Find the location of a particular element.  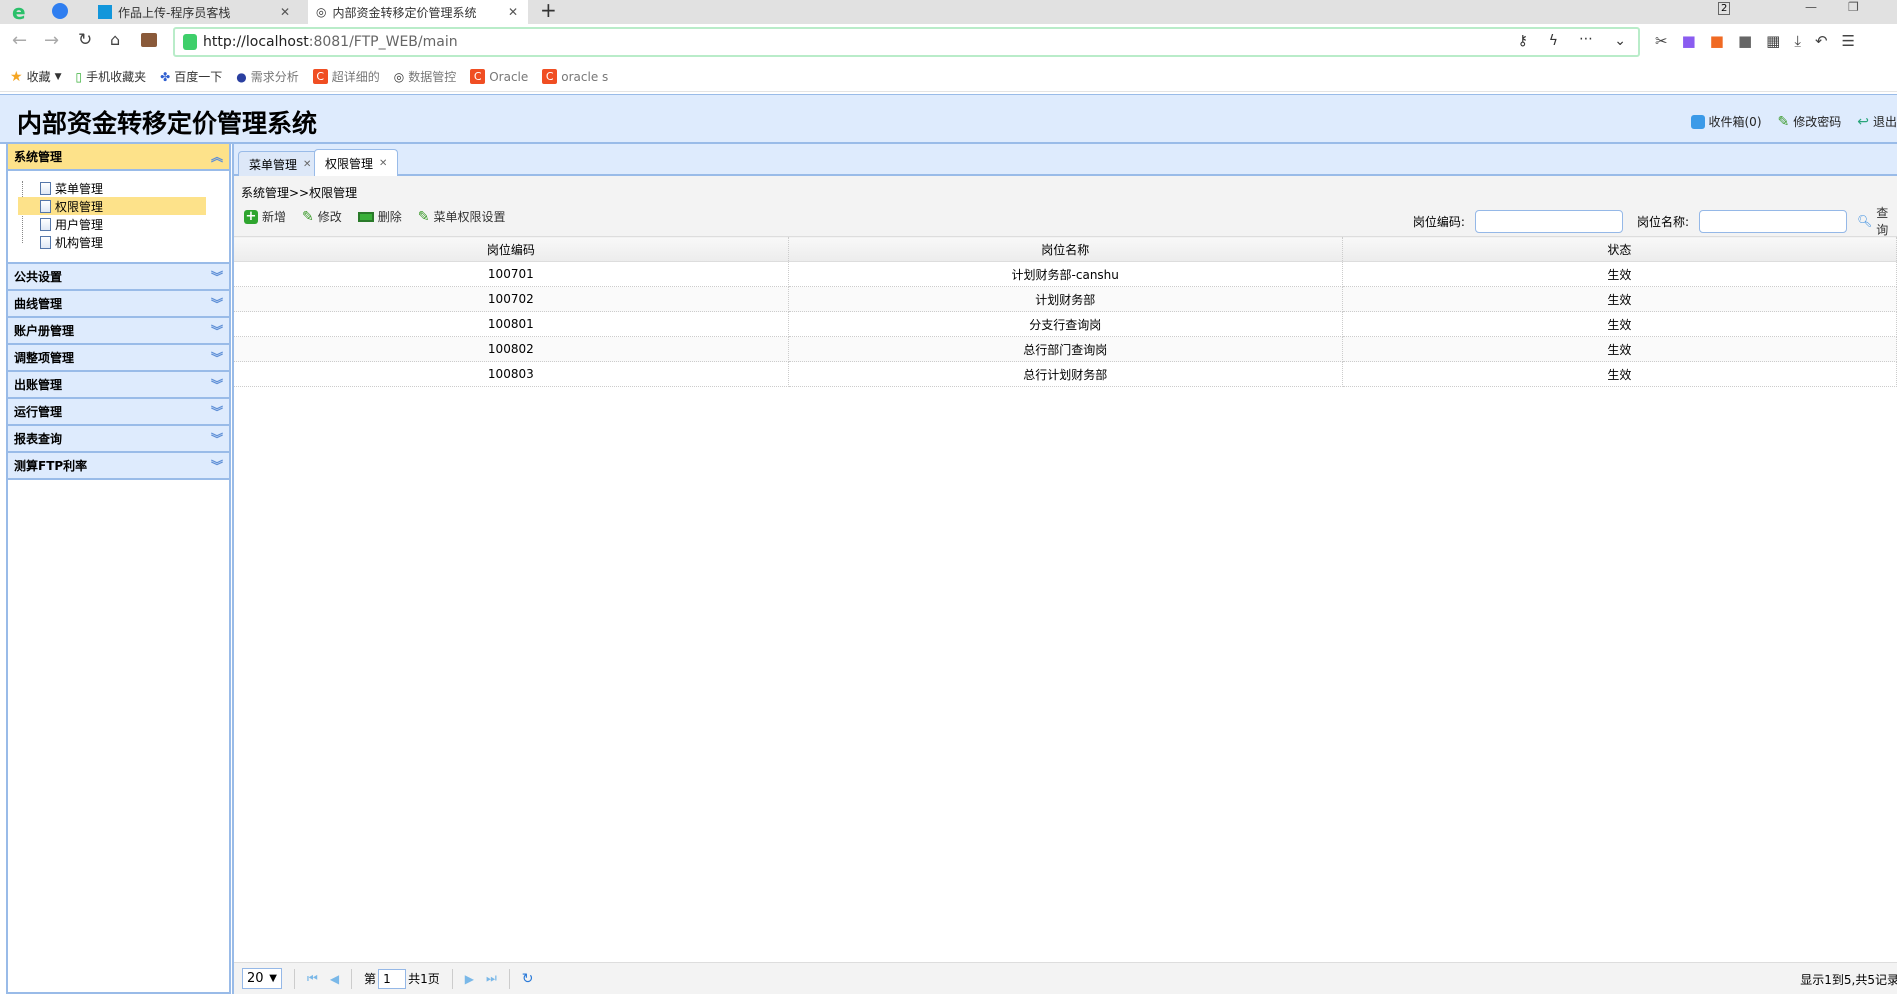

sidebar-group: 出账管理 ︾ is located at coordinates (118, 385).